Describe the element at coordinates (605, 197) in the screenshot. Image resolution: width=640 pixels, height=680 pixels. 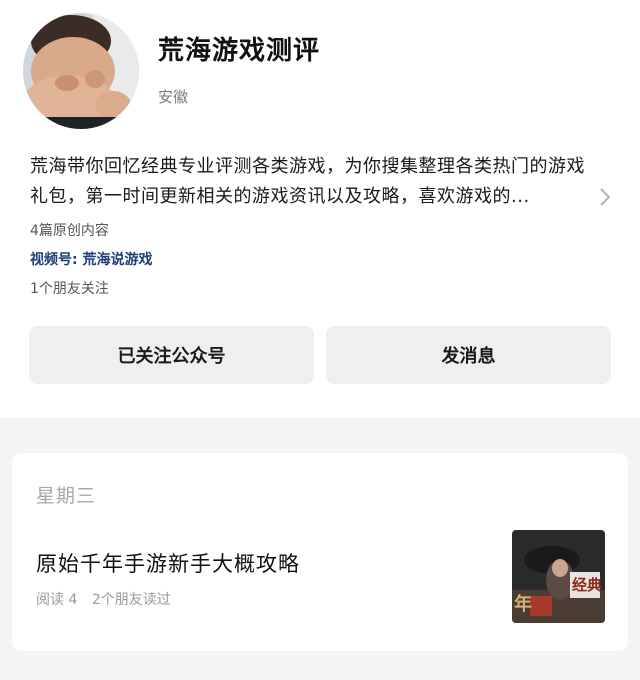
I see `chevron-right-icon` at that location.